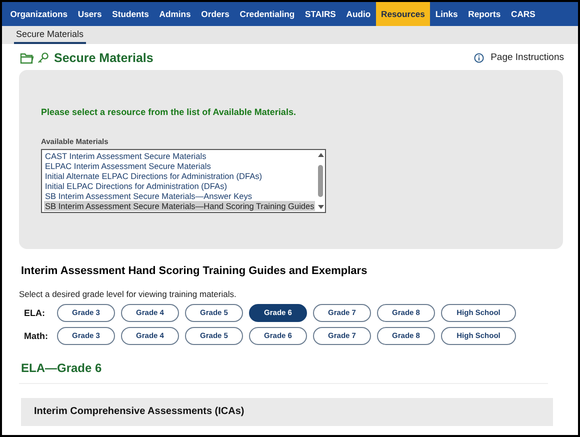  I want to click on nav-tab: Users, so click(89, 14).